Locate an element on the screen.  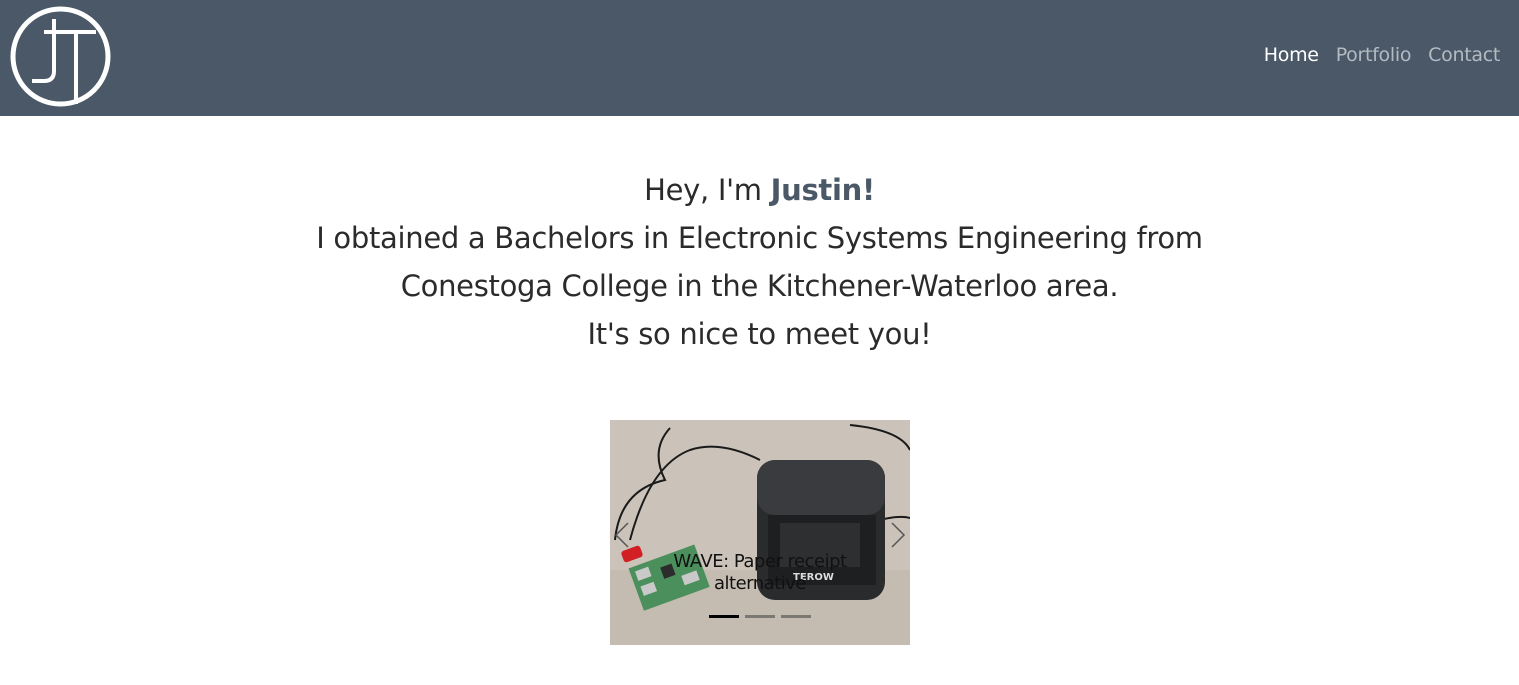
slide-image: TEROW is located at coordinates (760, 532).